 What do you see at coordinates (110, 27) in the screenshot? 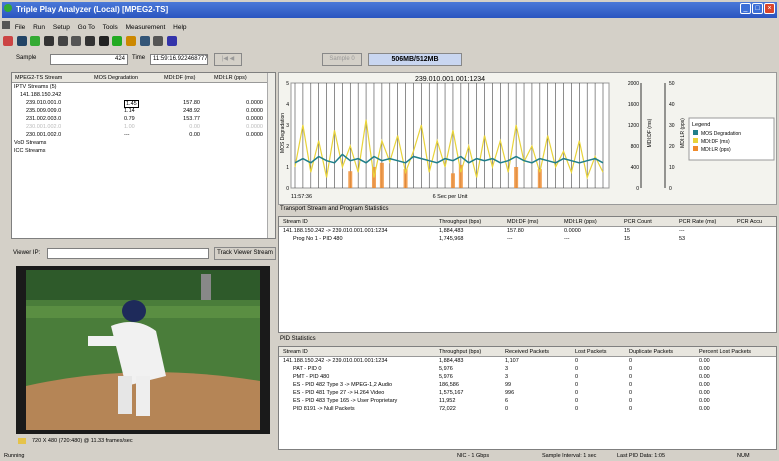
I see `menu-tools: Tools` at bounding box center [110, 27].